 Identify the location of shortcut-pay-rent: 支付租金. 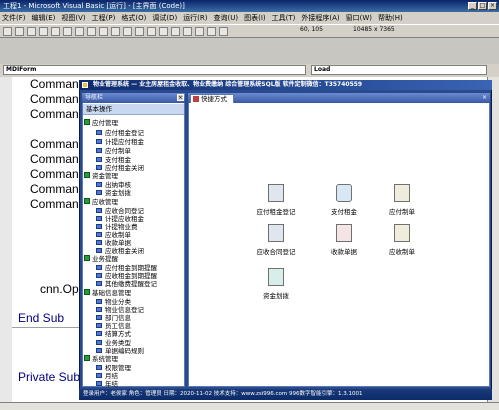
(344, 200).